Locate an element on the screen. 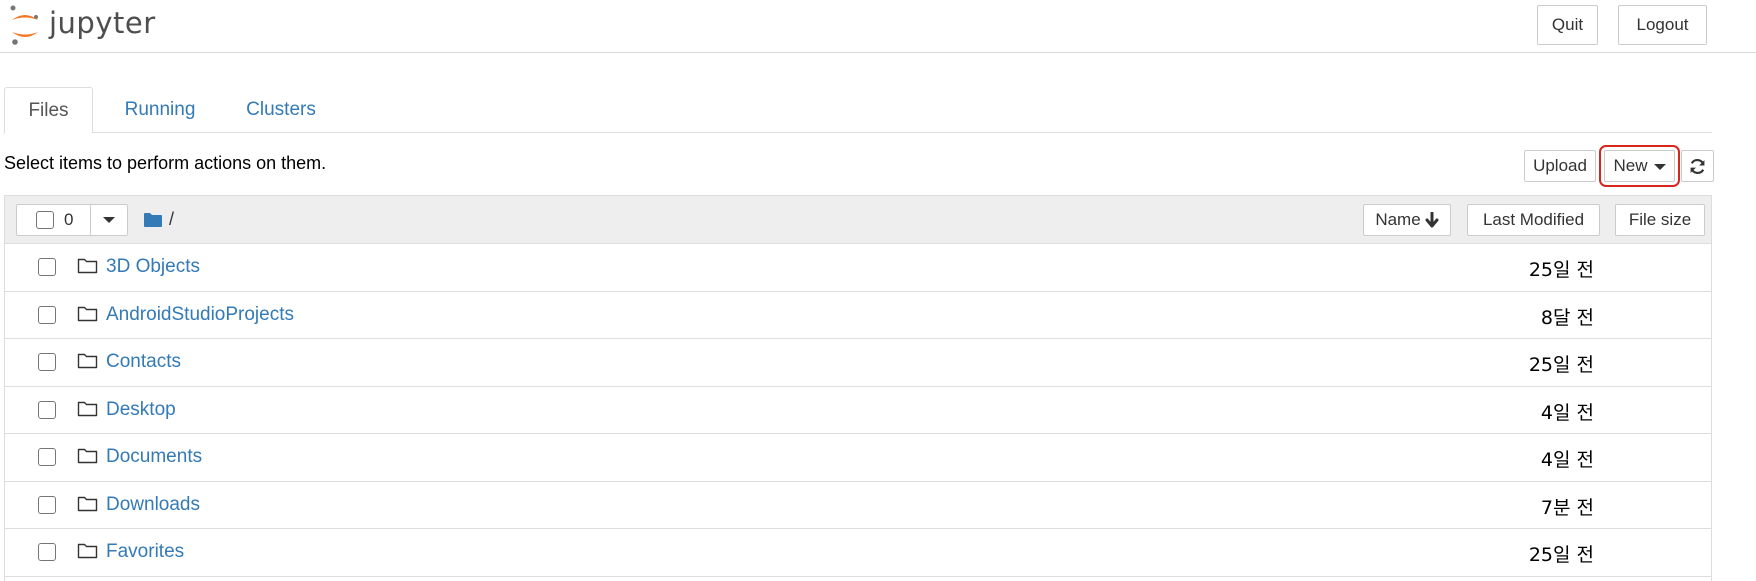  sort-by-size-button: File size is located at coordinates (1660, 220).